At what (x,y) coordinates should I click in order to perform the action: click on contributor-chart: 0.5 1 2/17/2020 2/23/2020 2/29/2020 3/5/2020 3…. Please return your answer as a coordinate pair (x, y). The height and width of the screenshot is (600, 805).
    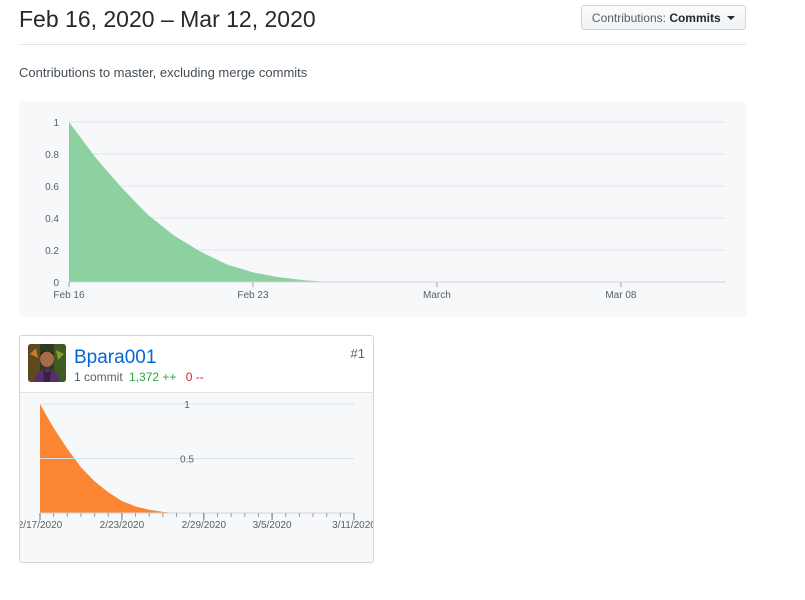
    Looking at the image, I should click on (196, 477).